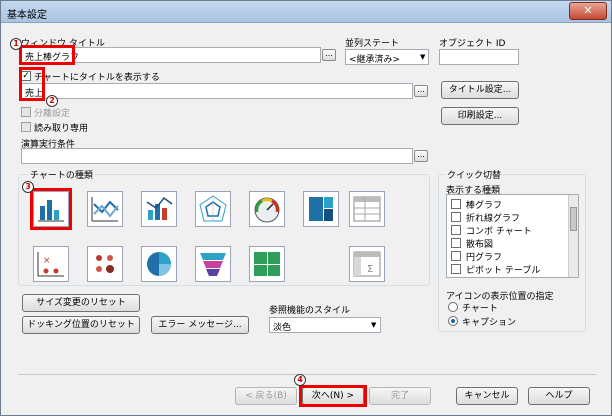 This screenshot has height=416, width=612. Describe the element at coordinates (213, 209) in the screenshot. I see `radar-chart-icon` at that location.